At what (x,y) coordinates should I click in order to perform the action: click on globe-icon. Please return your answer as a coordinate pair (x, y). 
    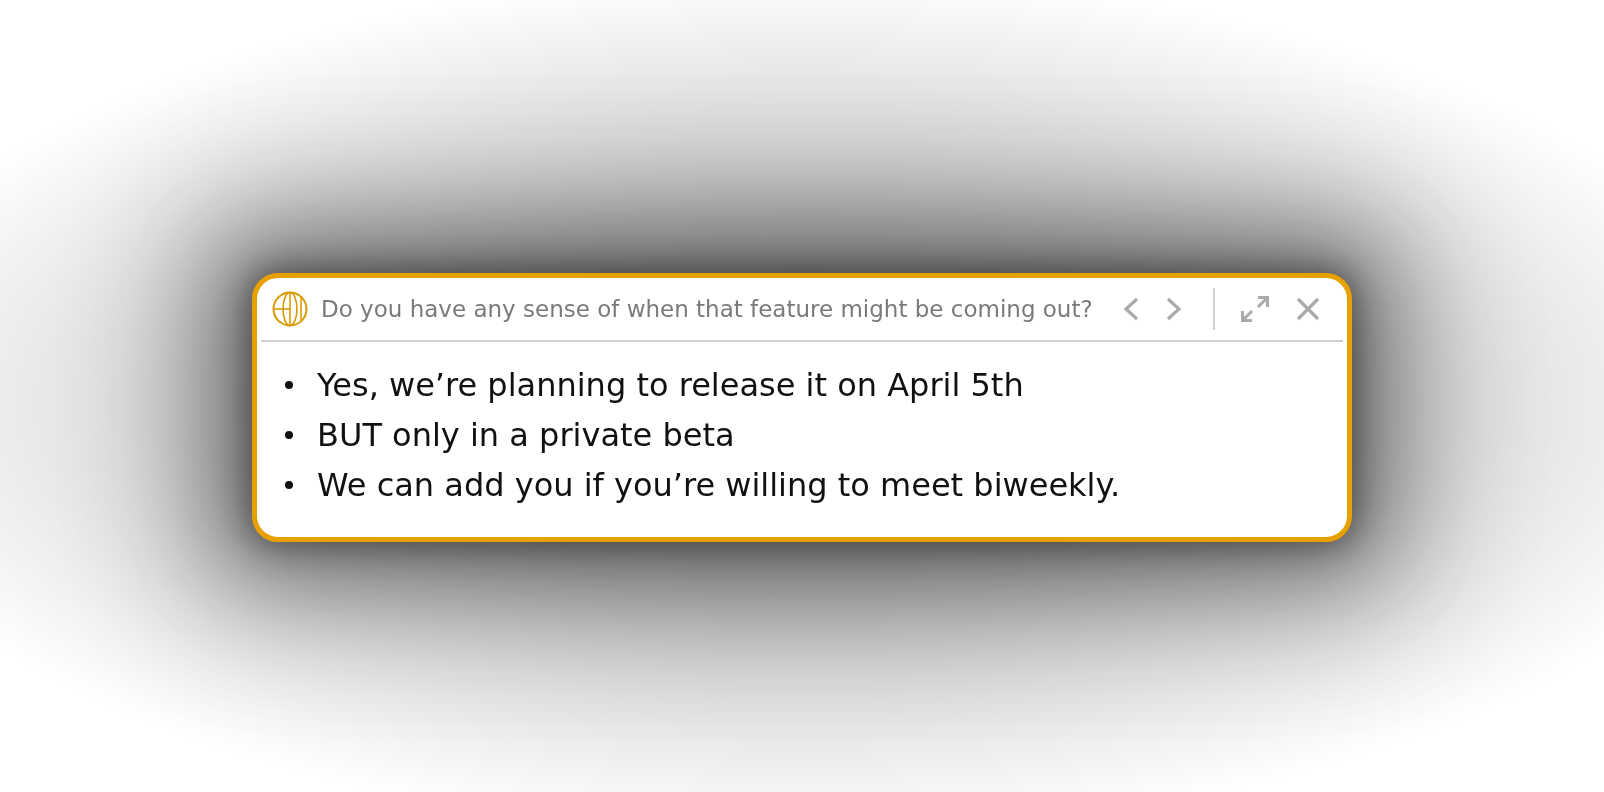
    Looking at the image, I should click on (290, 308).